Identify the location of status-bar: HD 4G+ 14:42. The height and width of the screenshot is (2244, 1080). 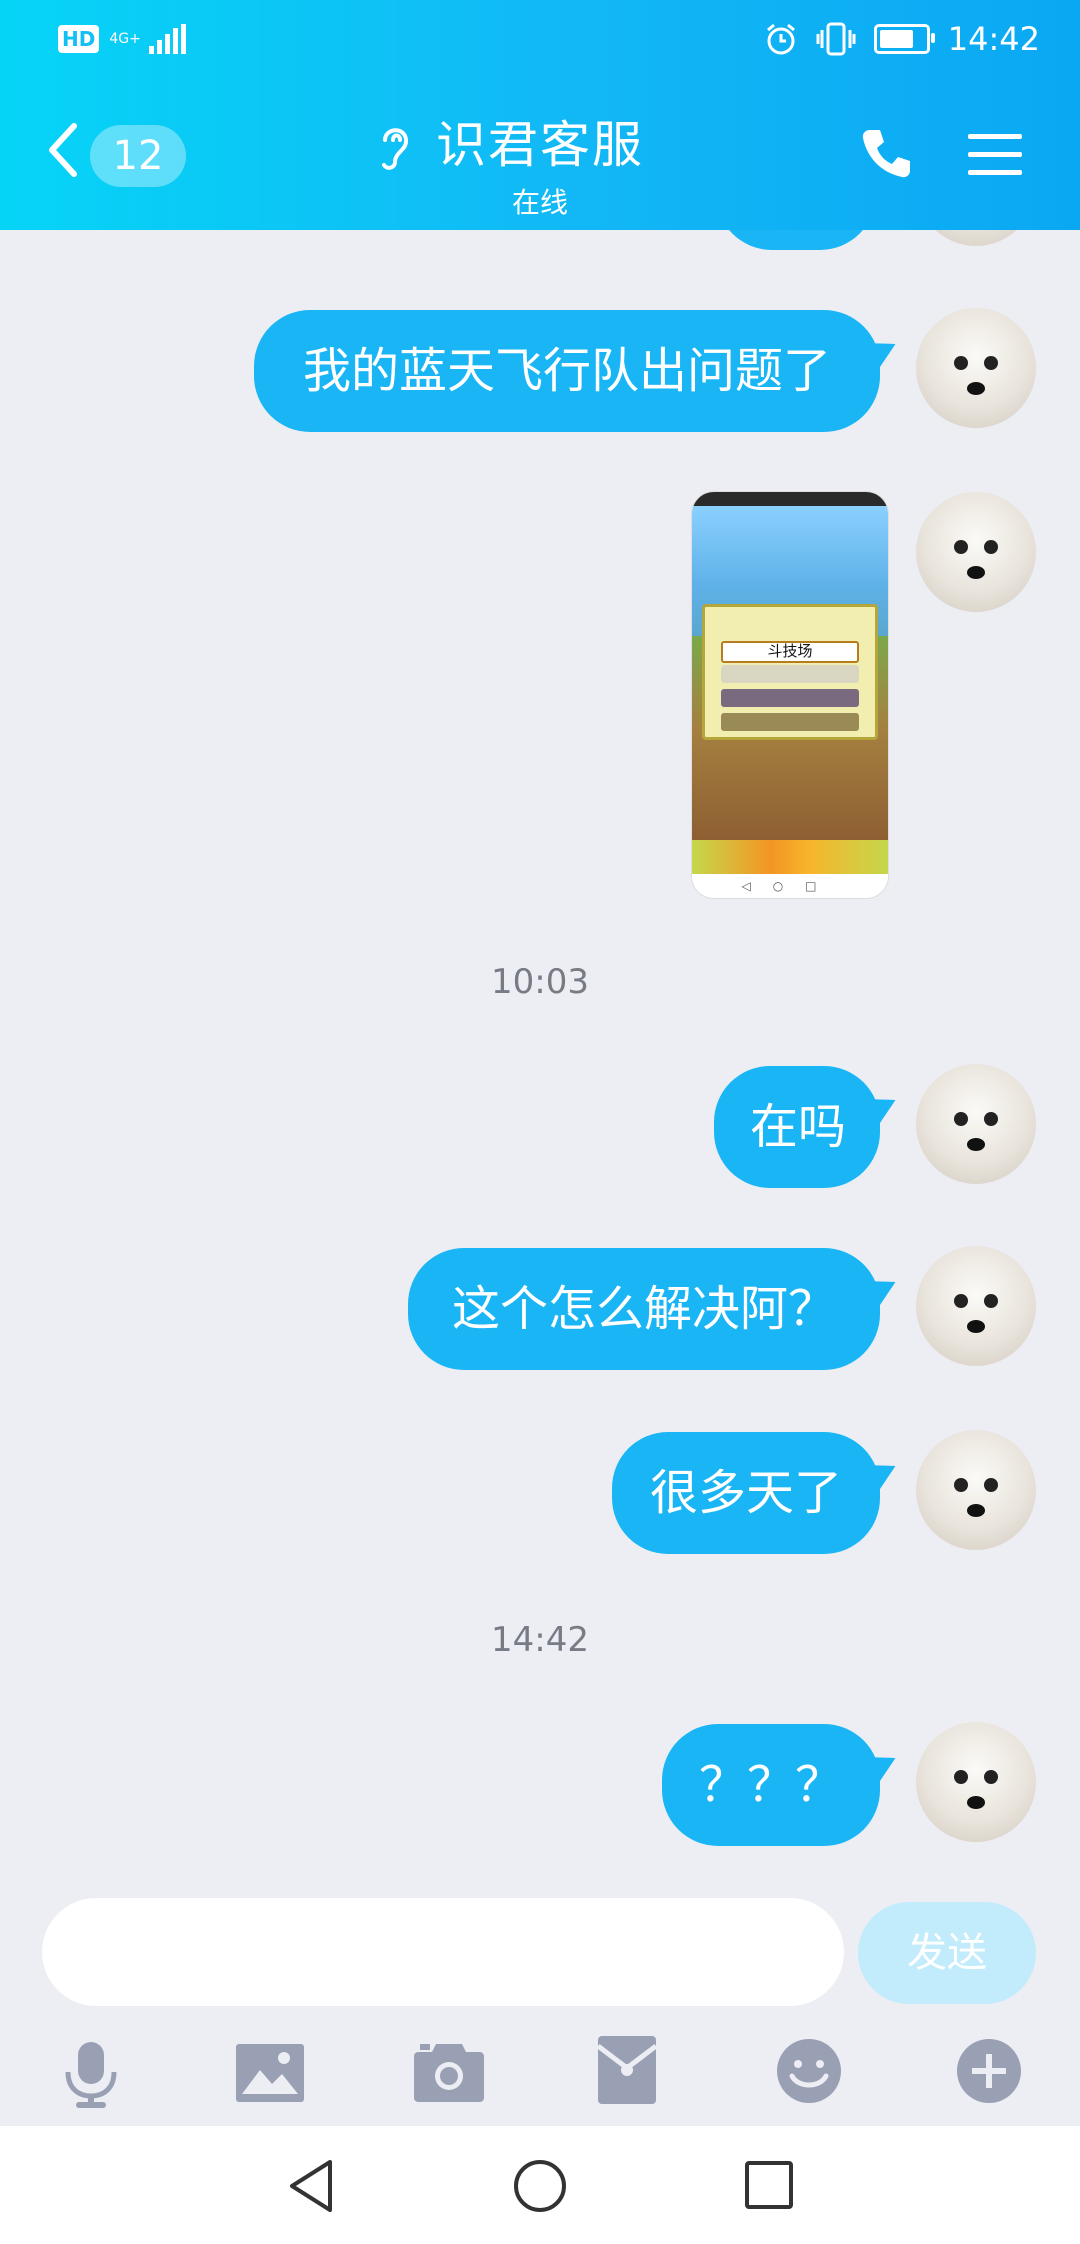
(540, 40).